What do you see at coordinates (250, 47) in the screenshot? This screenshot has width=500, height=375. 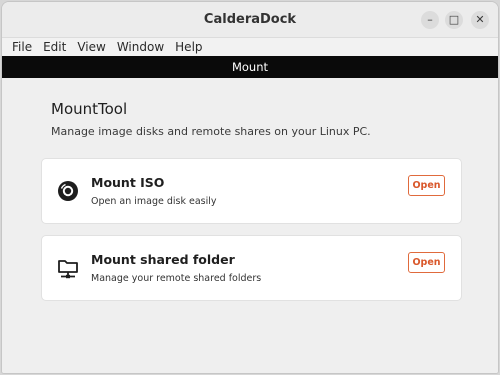 I see `menu-bar: File Edit View Window Help` at bounding box center [250, 47].